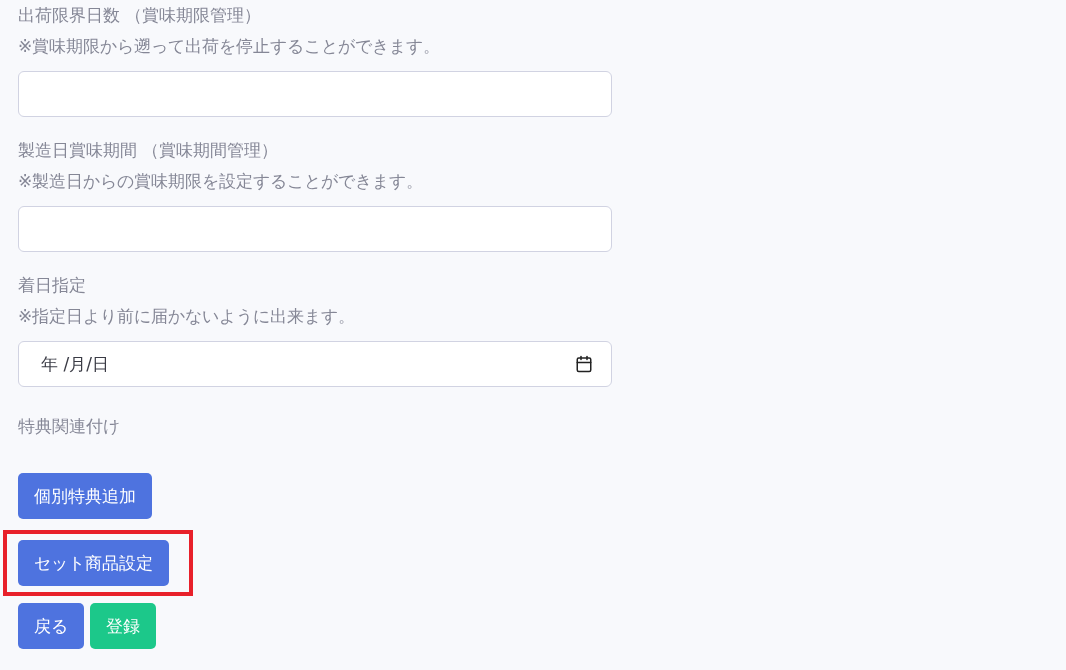 Image resolution: width=1066 pixels, height=670 pixels. I want to click on field-note: ※製造日からの賞味期限を設定することができます。, so click(221, 181).